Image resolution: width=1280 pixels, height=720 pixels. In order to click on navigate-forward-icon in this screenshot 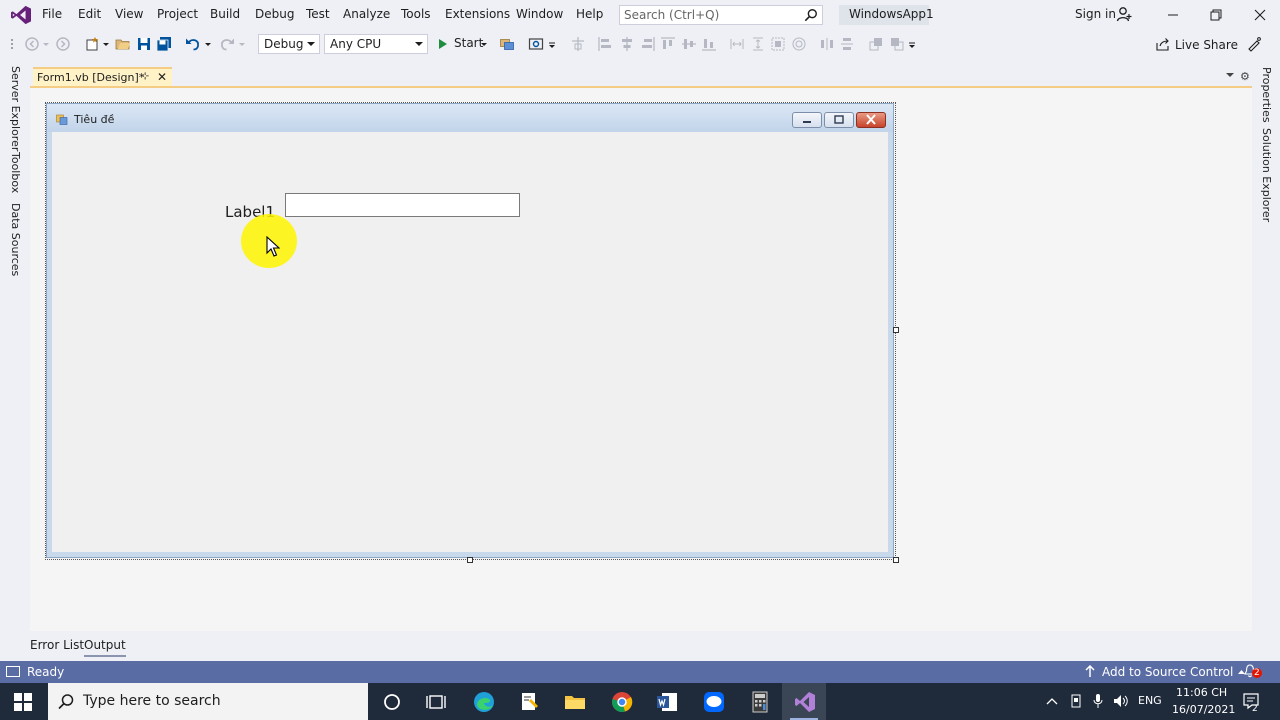, I will do `click(63, 44)`.